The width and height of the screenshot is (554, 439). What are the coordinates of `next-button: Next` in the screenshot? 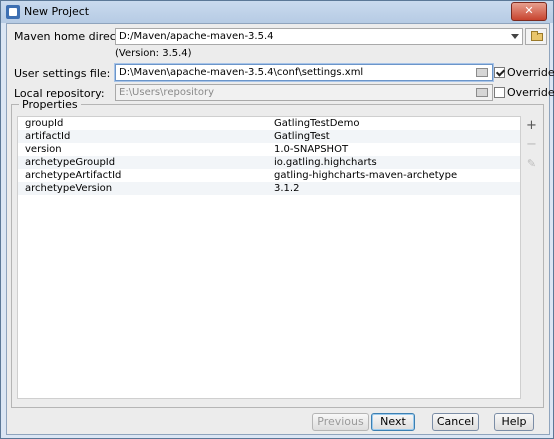 It's located at (393, 422).